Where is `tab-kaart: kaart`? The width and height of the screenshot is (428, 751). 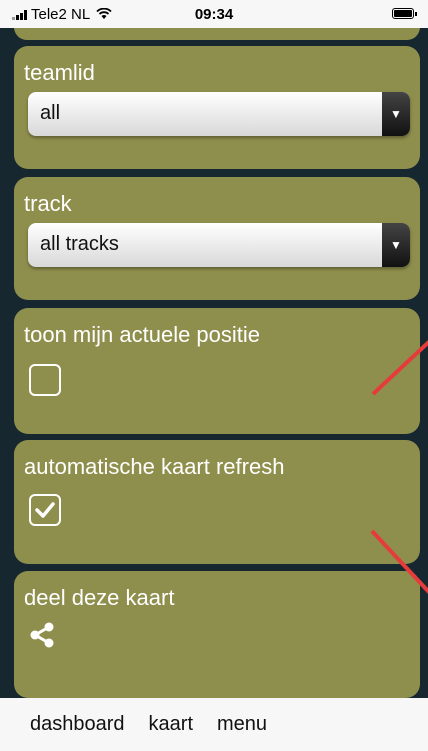 tab-kaart: kaart is located at coordinates (171, 724).